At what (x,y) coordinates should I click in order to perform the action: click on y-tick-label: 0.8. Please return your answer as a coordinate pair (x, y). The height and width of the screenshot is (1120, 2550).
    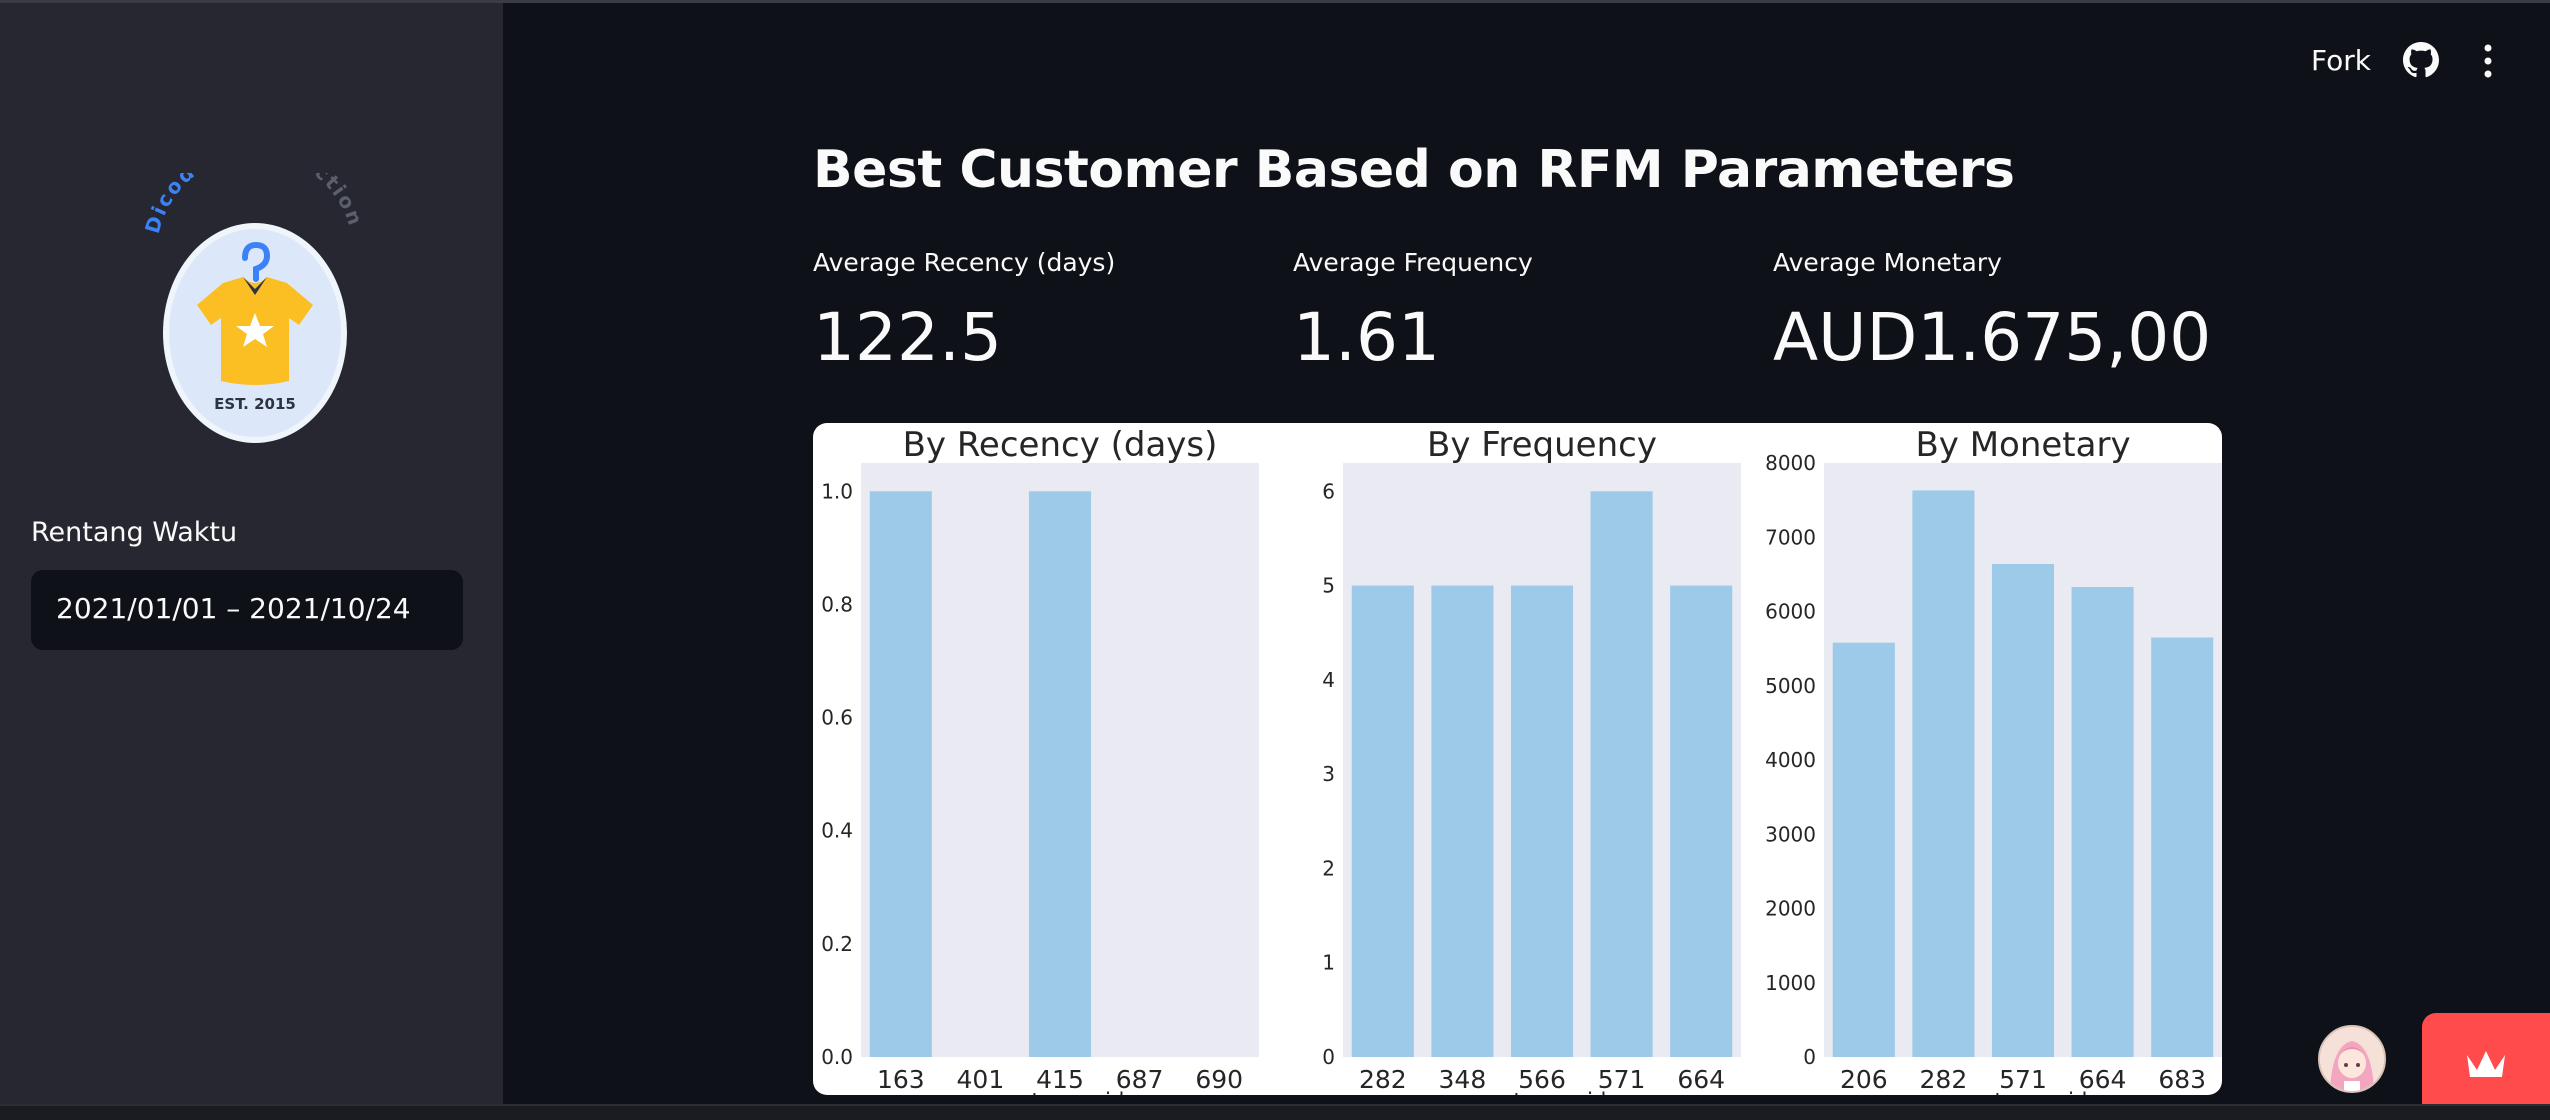
    Looking at the image, I should click on (837, 604).